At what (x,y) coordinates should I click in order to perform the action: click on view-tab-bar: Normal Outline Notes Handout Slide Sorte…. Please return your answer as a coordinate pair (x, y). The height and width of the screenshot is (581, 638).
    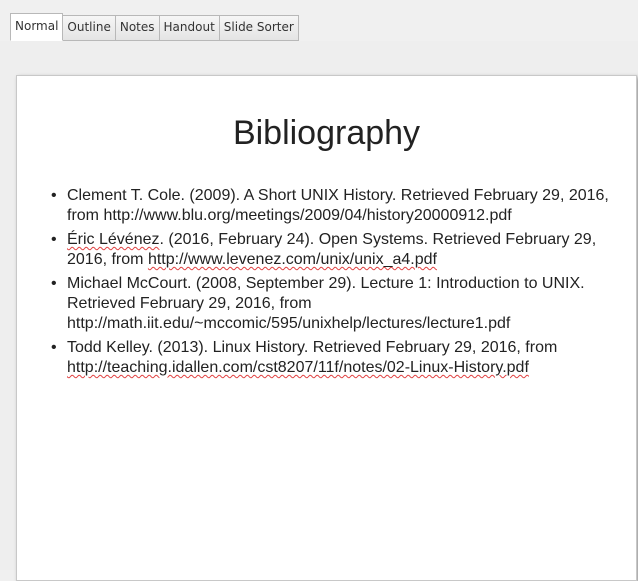
    Looking at the image, I should click on (154, 27).